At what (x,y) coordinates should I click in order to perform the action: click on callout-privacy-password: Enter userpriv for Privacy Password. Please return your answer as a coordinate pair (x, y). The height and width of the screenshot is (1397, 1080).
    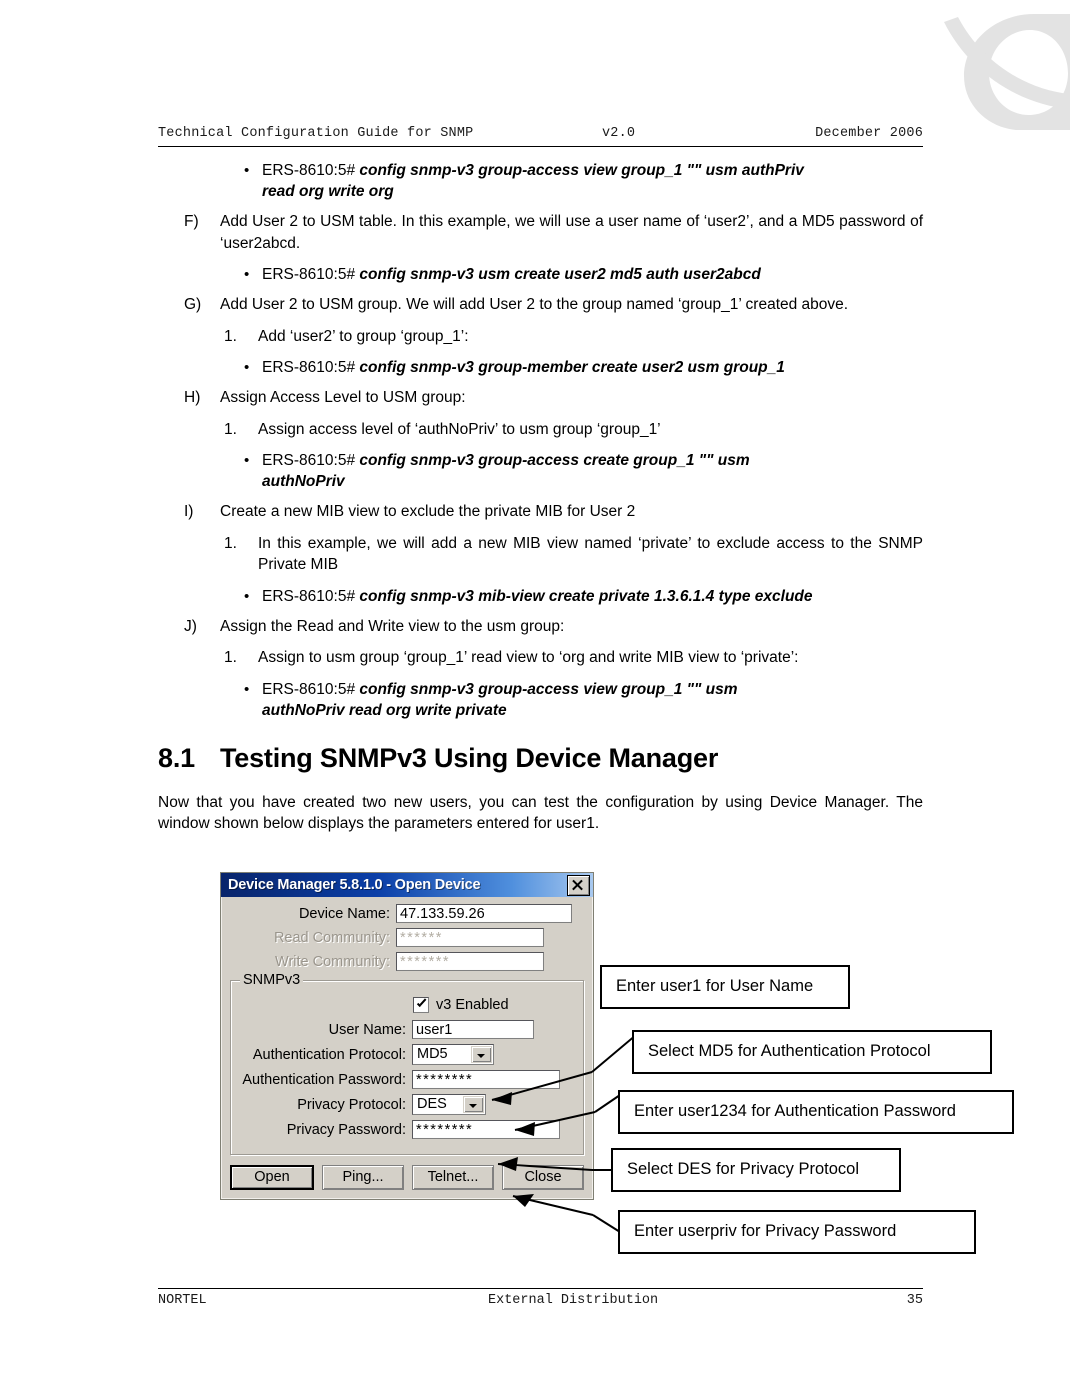
    Looking at the image, I should click on (797, 1232).